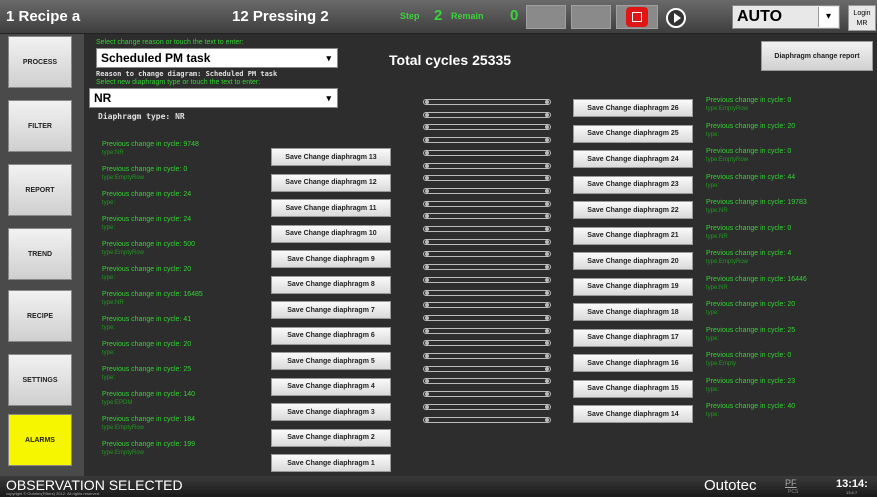 Image resolution: width=877 pixels, height=497 pixels. Describe the element at coordinates (40, 316) in the screenshot. I see `sidebar-item-recipe: RECIPE` at that location.